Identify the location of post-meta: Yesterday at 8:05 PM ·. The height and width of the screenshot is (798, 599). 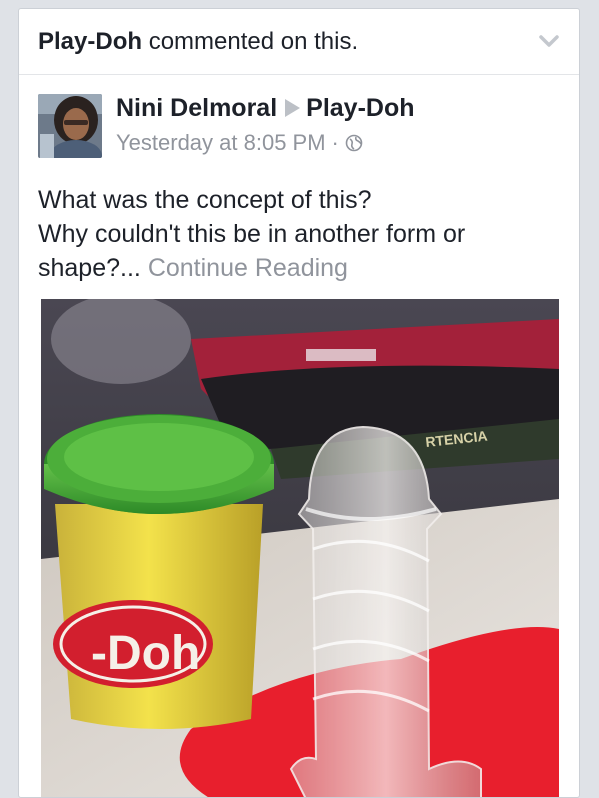
(239, 143).